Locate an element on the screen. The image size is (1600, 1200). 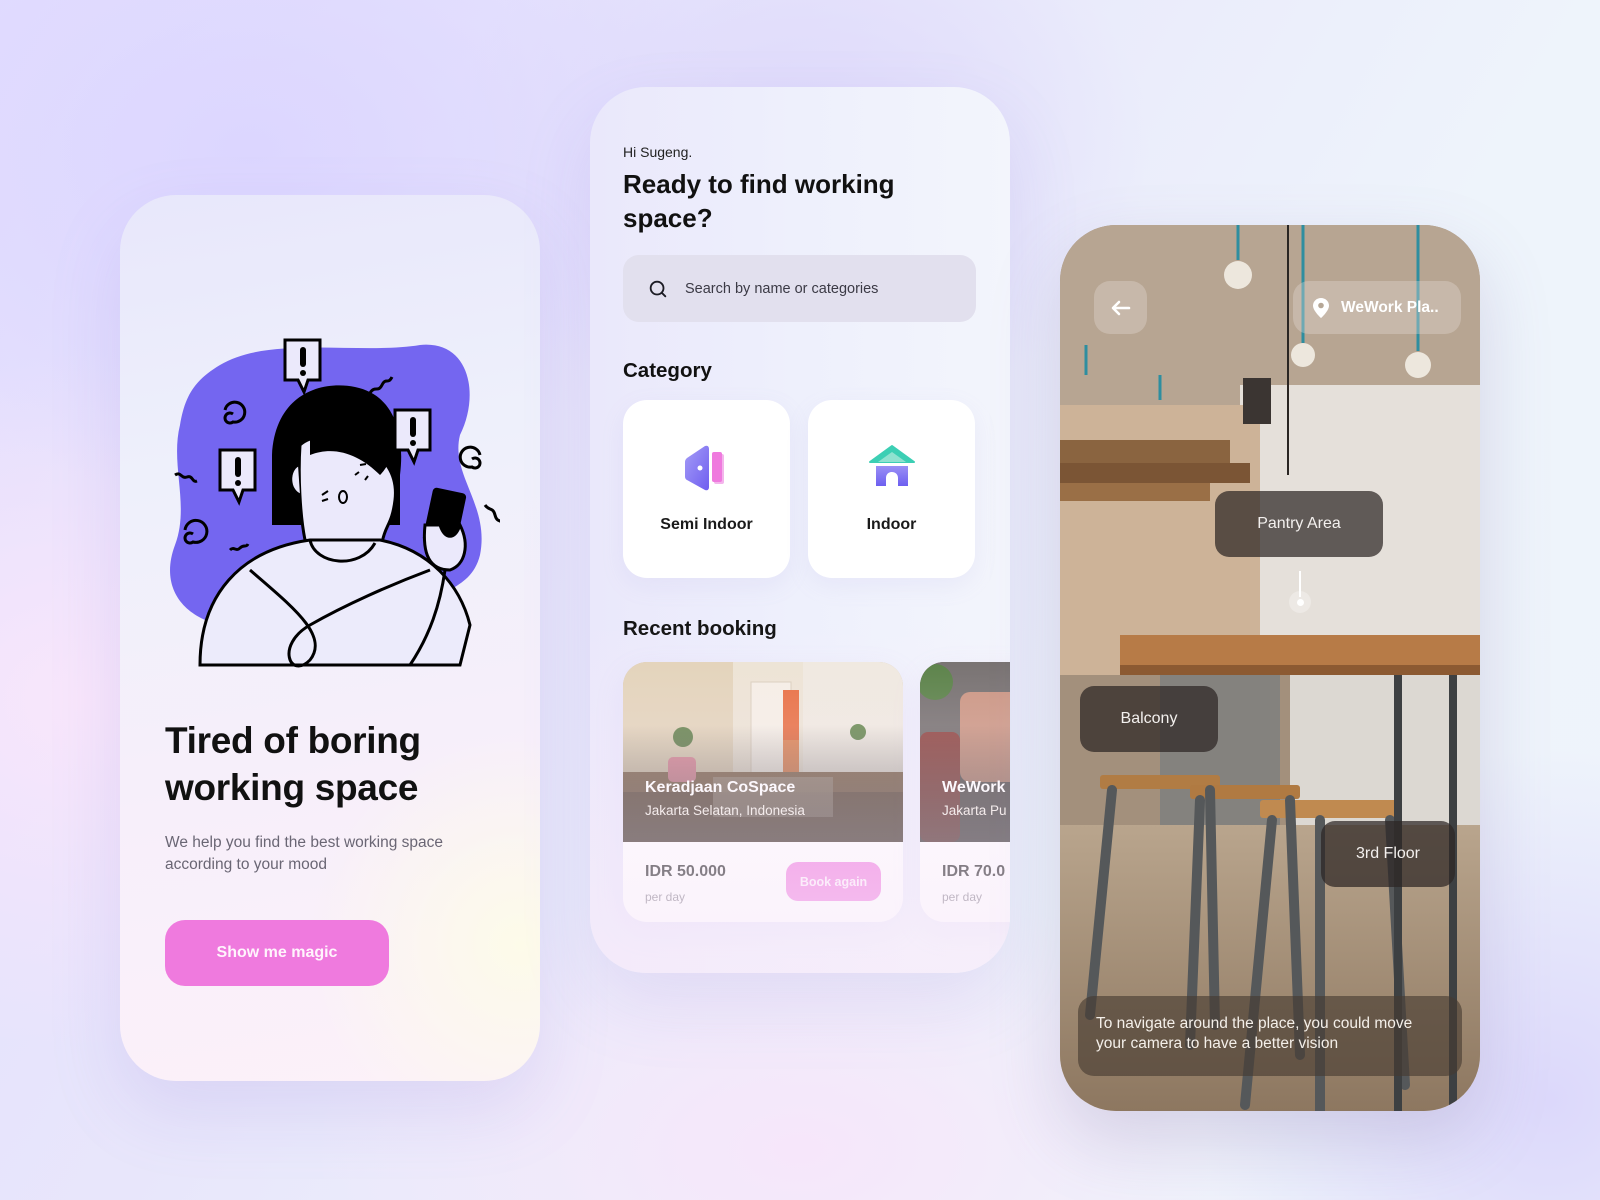
ar-tag-pantry-area: Pantry Area is located at coordinates (1299, 524).